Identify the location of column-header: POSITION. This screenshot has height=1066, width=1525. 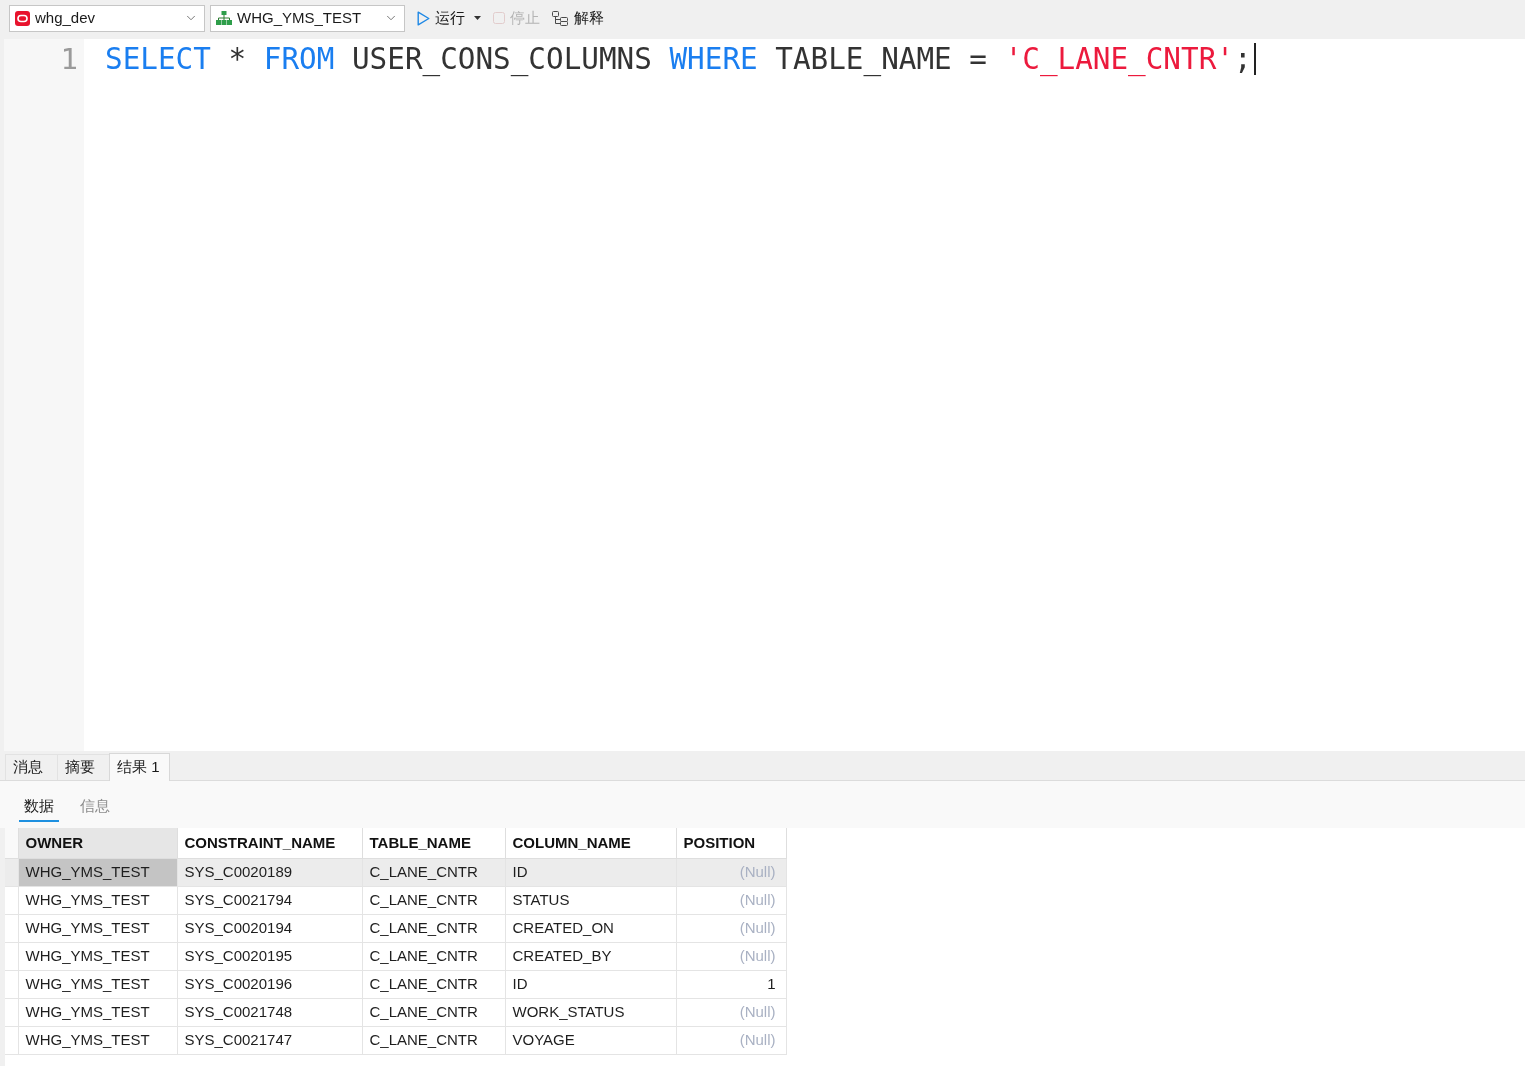
(731, 843).